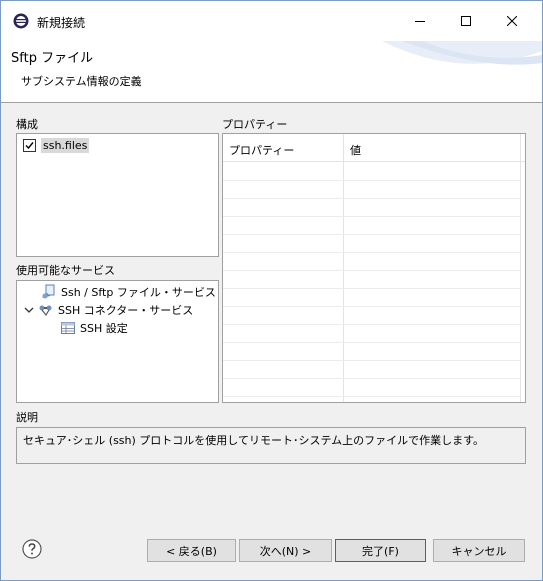  Describe the element at coordinates (27, 124) in the screenshot. I see `composition-label: 構成` at that location.